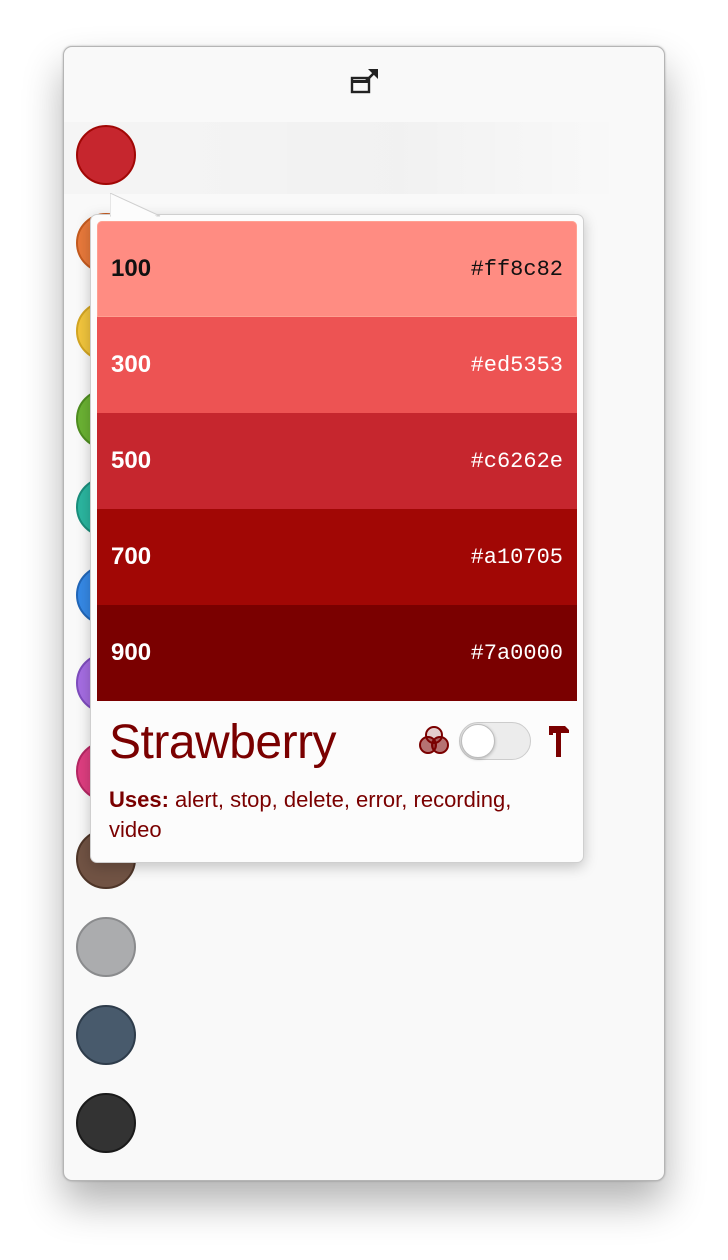  Describe the element at coordinates (434, 741) in the screenshot. I see `color-blend-icon` at that location.